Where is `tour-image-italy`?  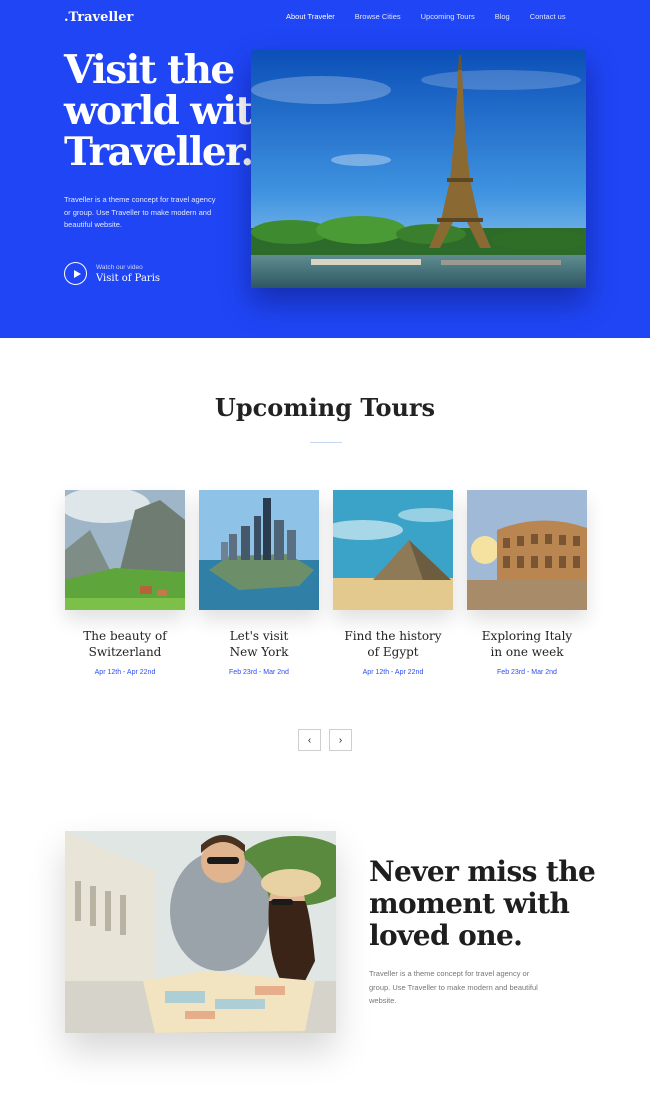
tour-image-italy is located at coordinates (527, 550).